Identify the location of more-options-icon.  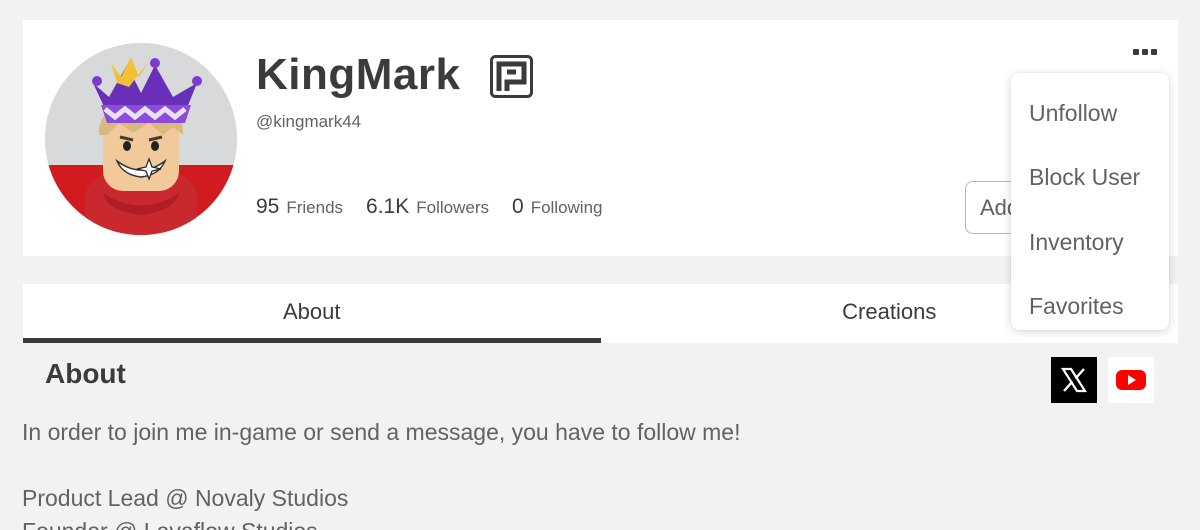
(1145, 52).